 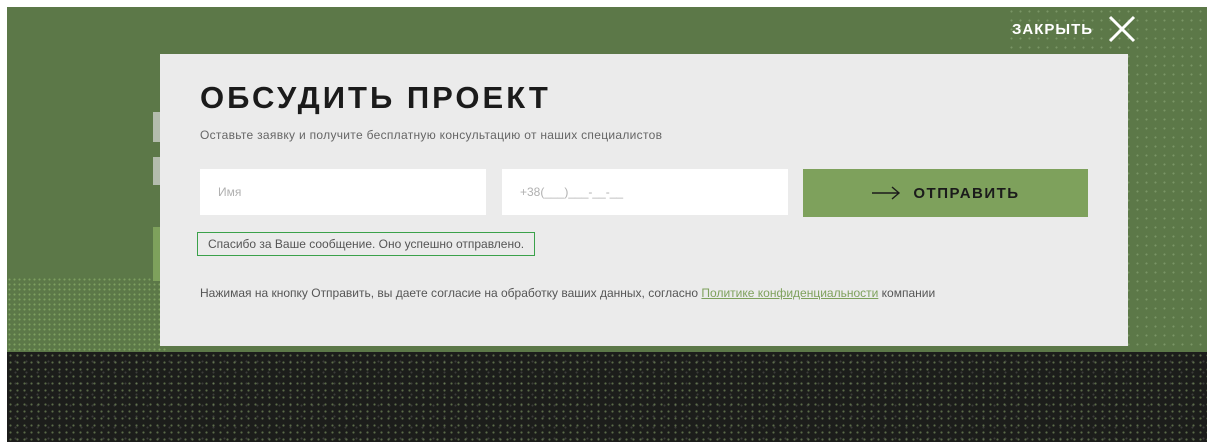 What do you see at coordinates (343, 192) in the screenshot?
I see `name-input` at bounding box center [343, 192].